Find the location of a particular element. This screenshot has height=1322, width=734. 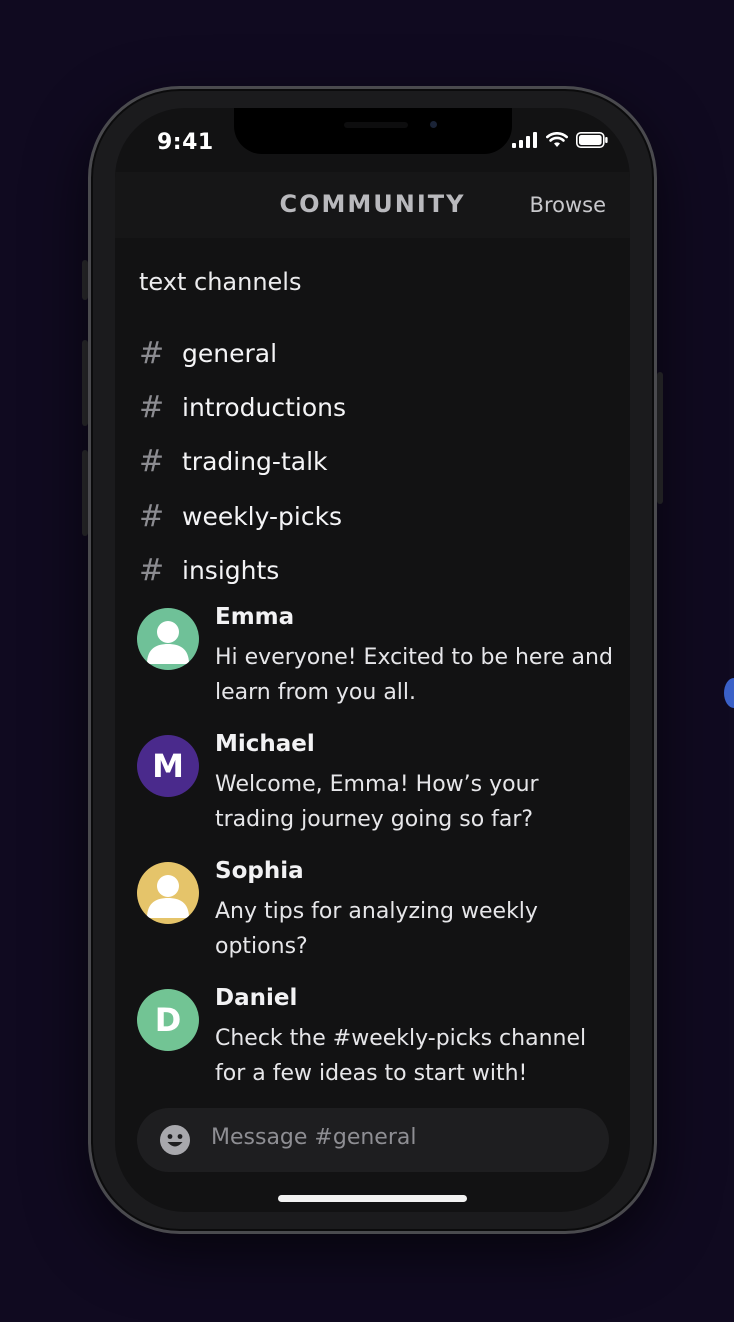

channel-item-introductions: # introductions is located at coordinates (242, 407).